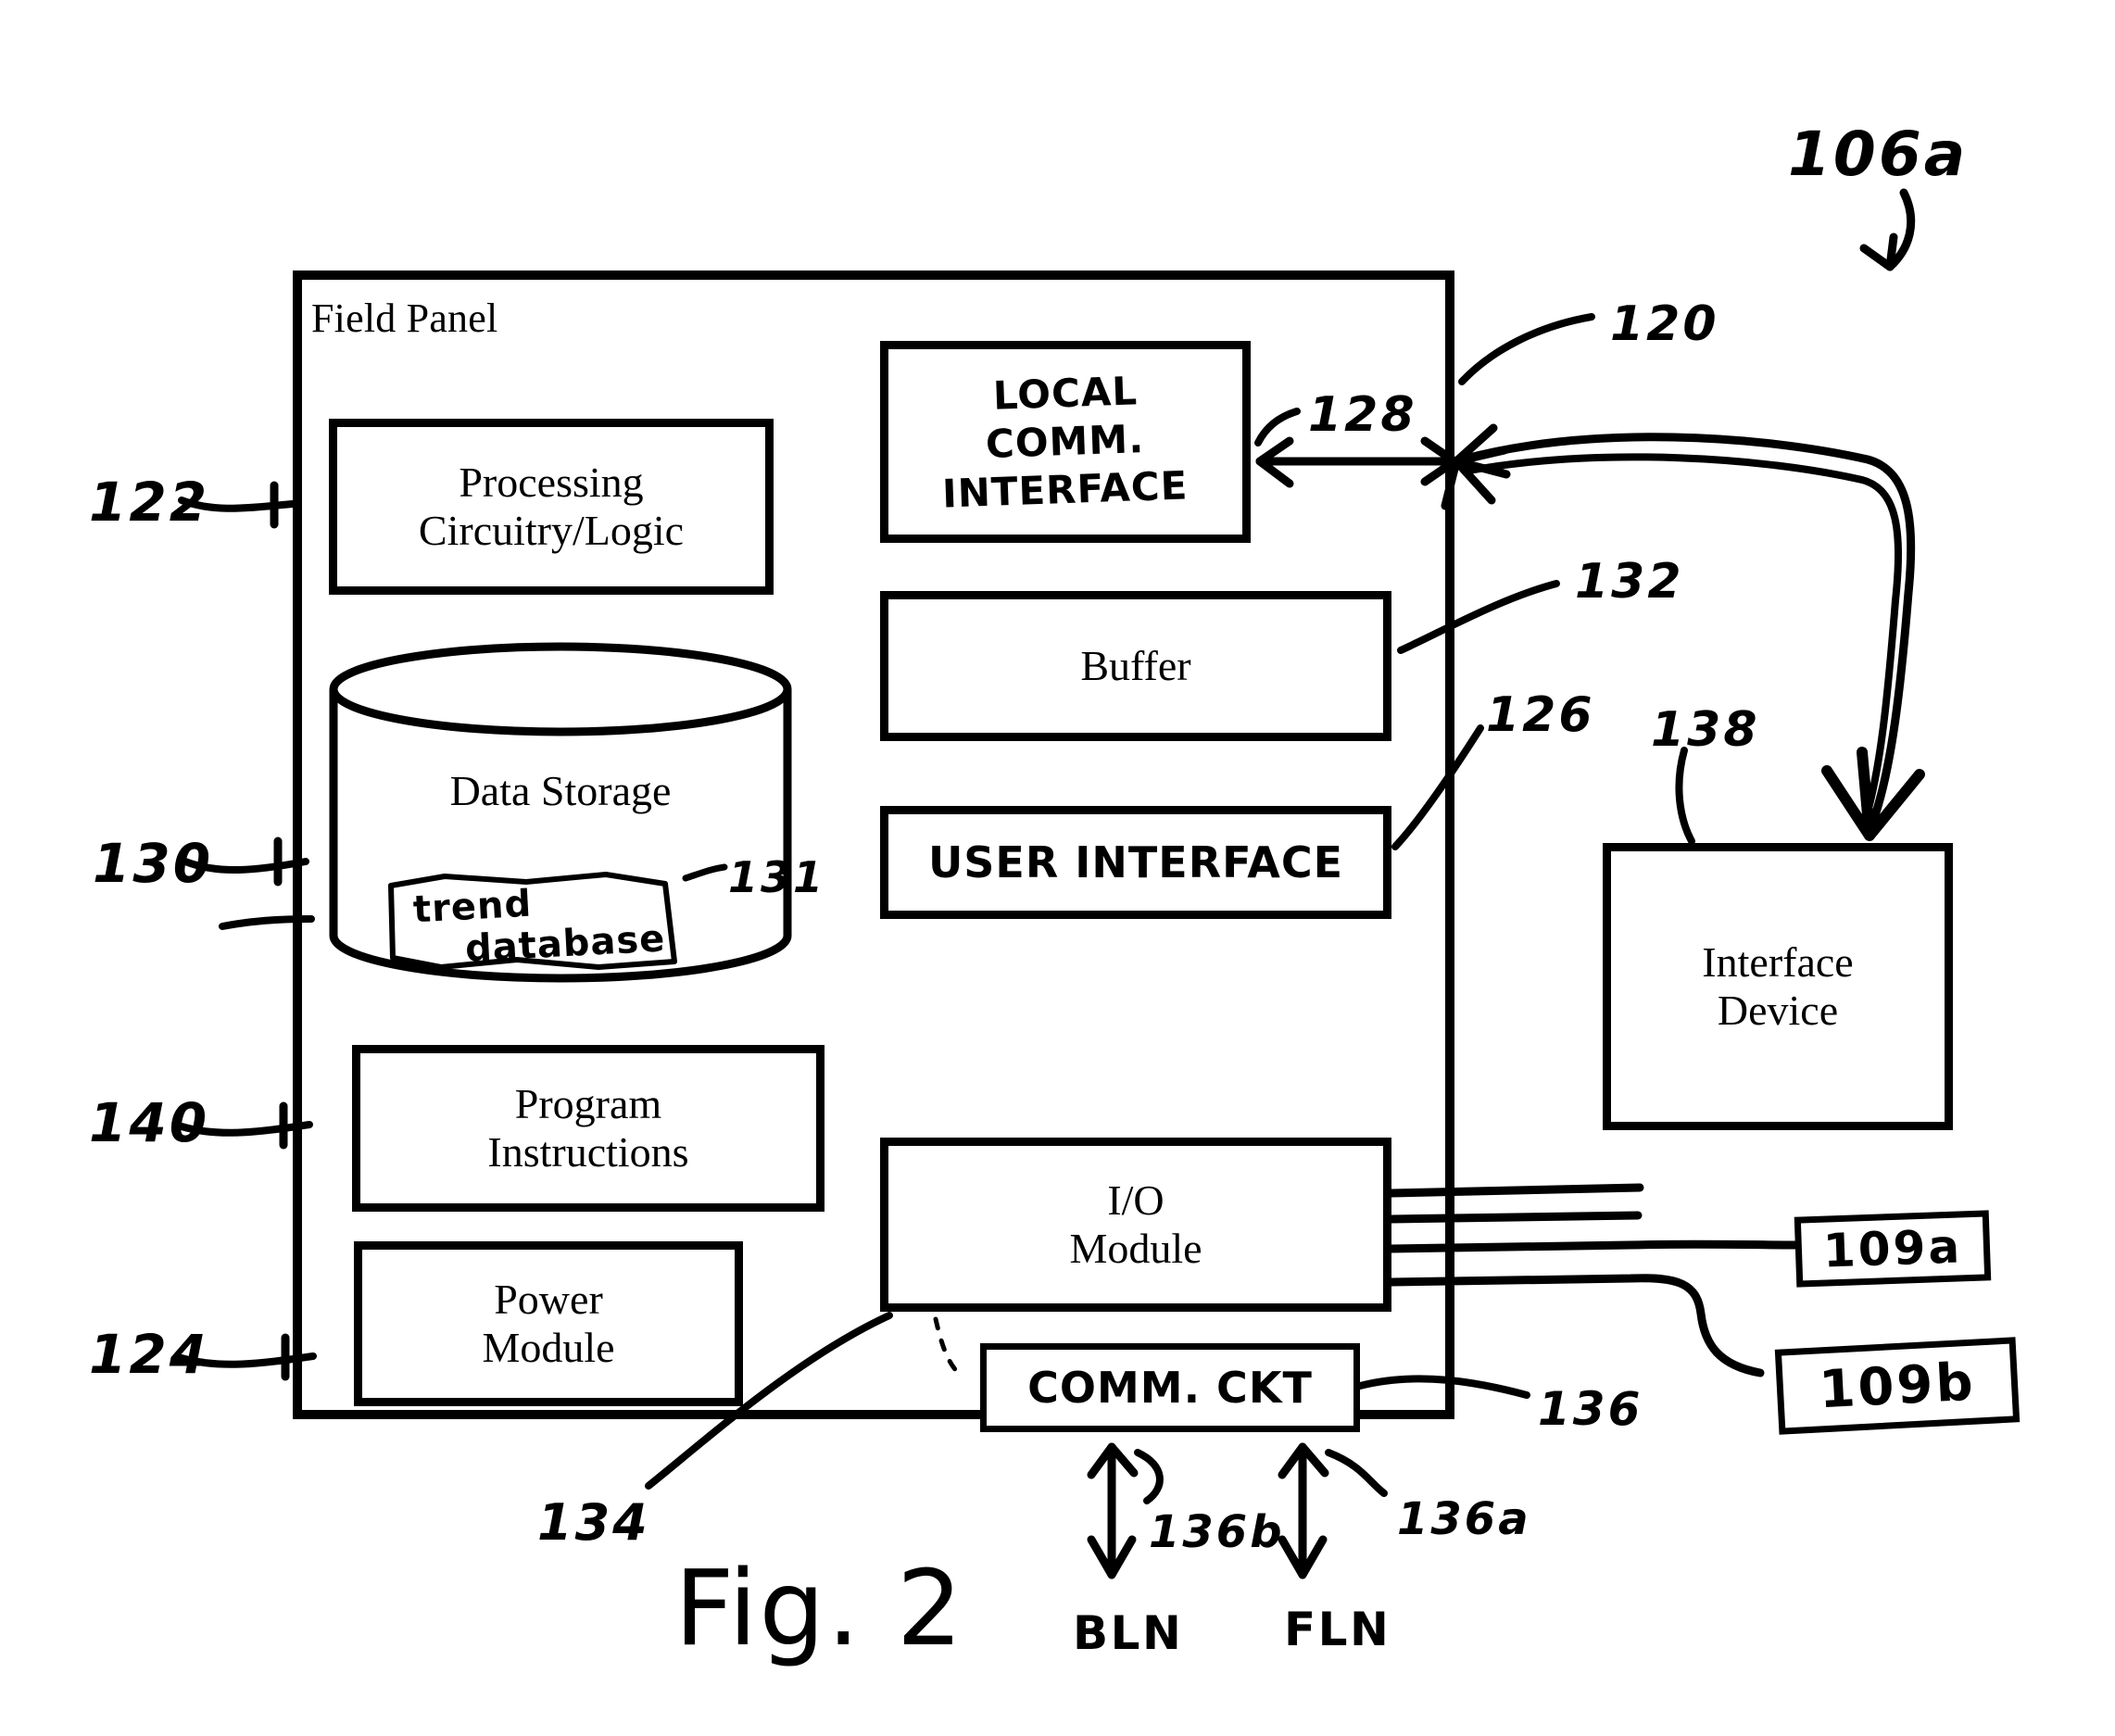  I want to click on power-module-line1: Power, so click(548, 1299).